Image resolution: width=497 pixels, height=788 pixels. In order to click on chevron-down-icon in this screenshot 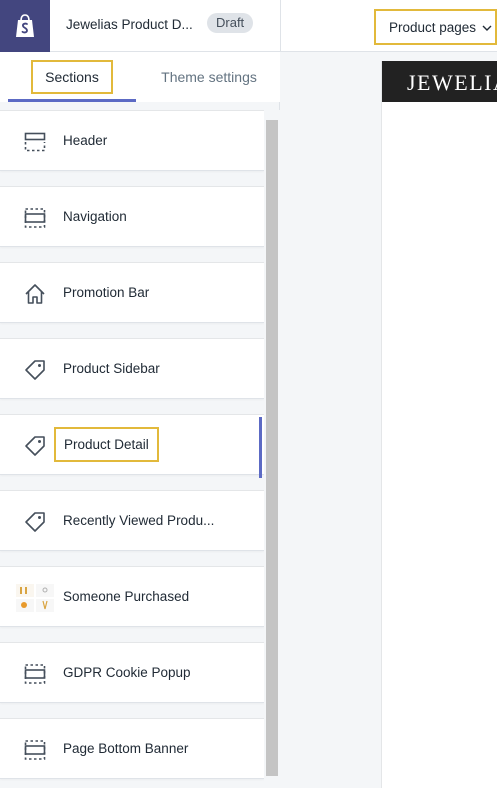, I will do `click(487, 27)`.